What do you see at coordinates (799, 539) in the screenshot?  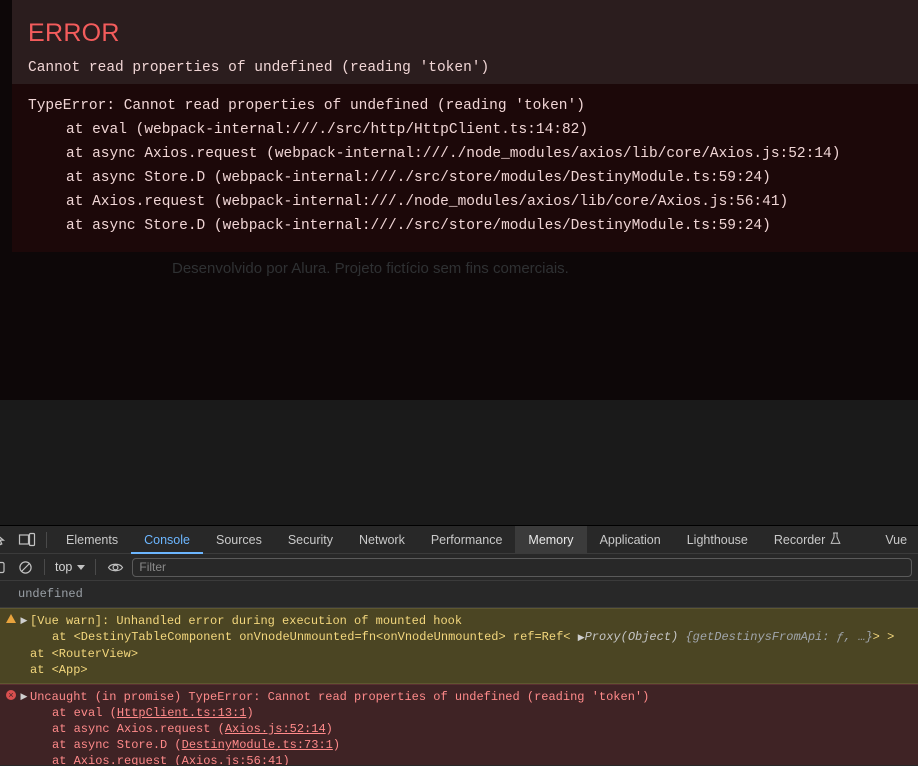 I see `tab-label: Recorder` at bounding box center [799, 539].